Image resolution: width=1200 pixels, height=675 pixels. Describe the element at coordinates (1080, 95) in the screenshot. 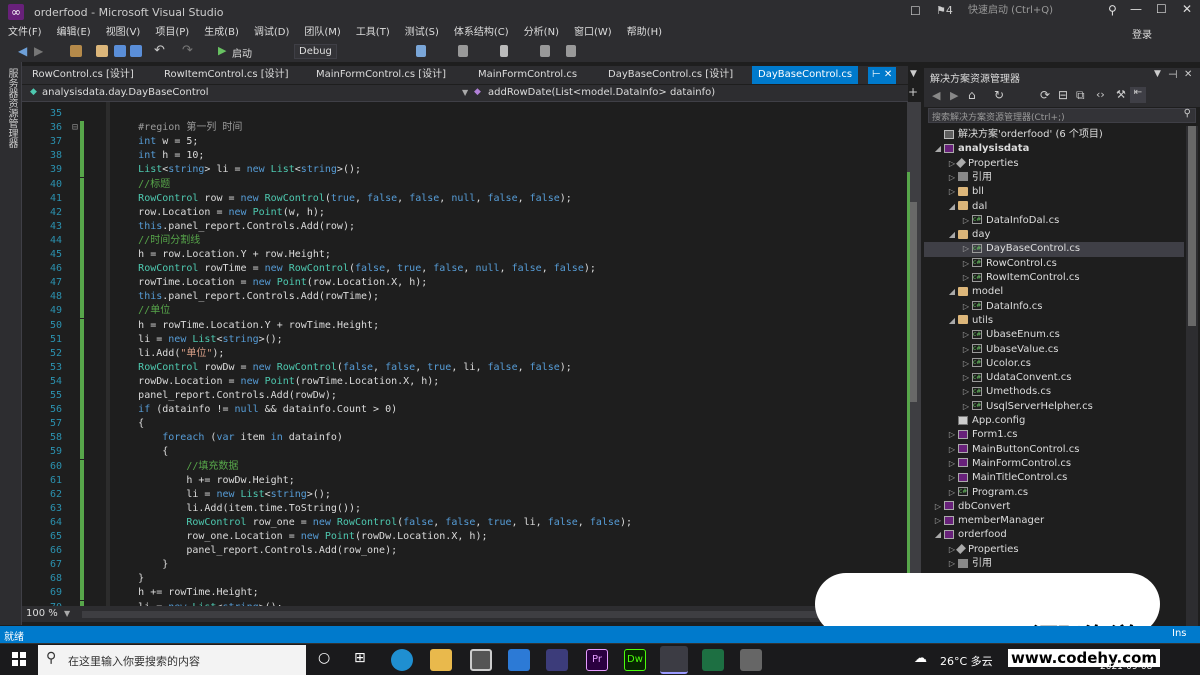

I see `show-all-icon: ⧉` at that location.